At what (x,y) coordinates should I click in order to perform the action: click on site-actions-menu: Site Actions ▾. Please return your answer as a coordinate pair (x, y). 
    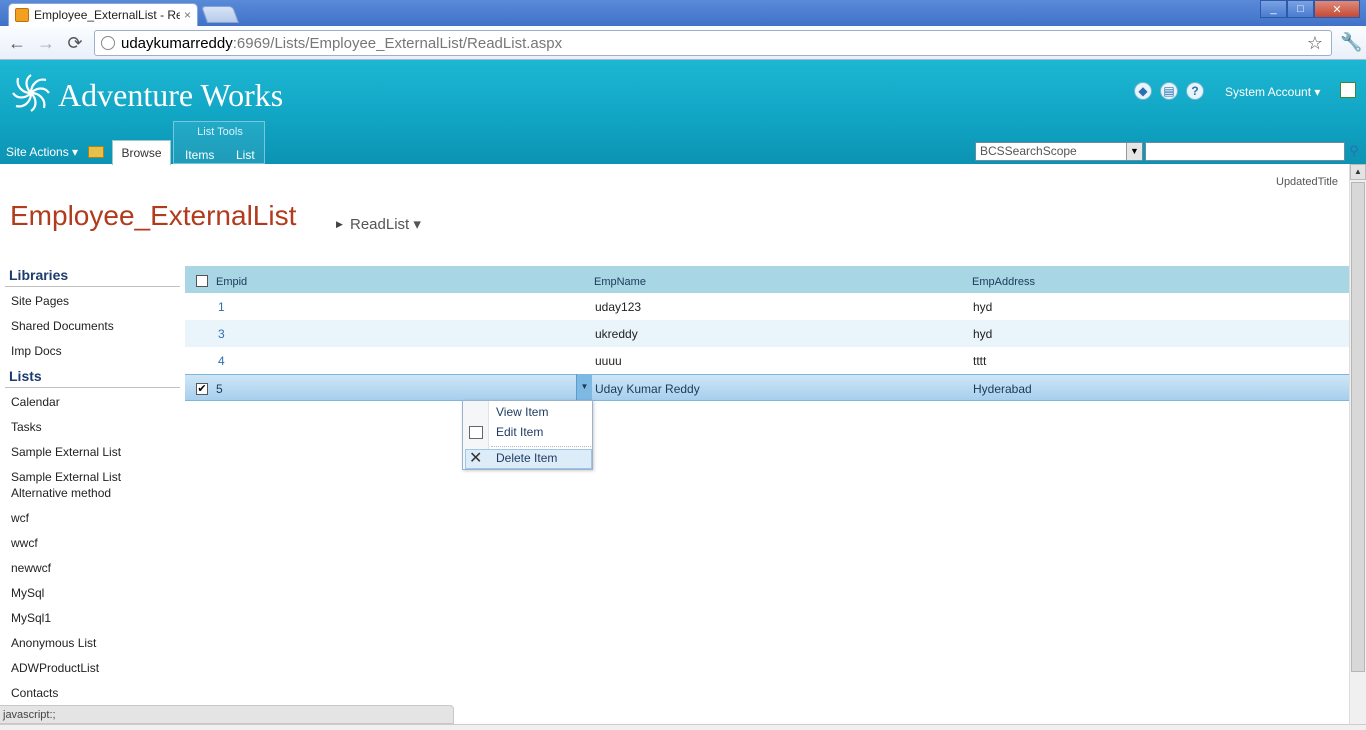
    Looking at the image, I should click on (42, 152).